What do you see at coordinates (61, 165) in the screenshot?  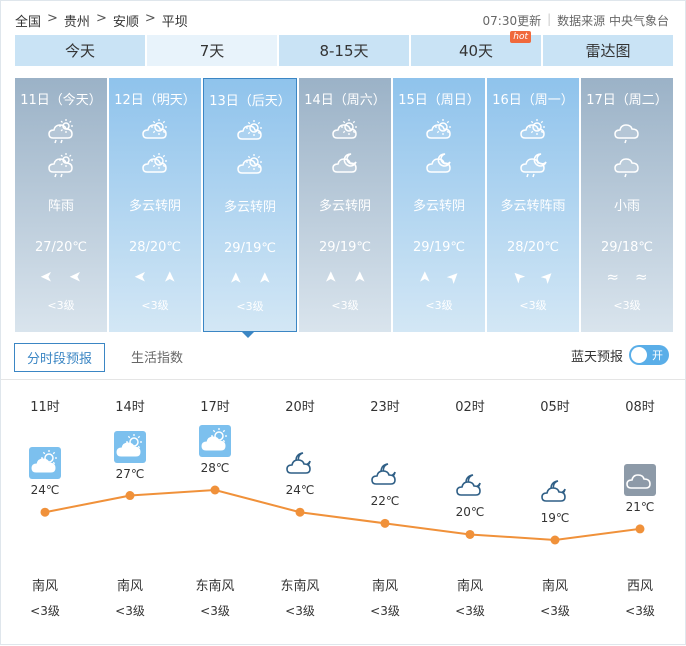 I see `shower-icon` at bounding box center [61, 165].